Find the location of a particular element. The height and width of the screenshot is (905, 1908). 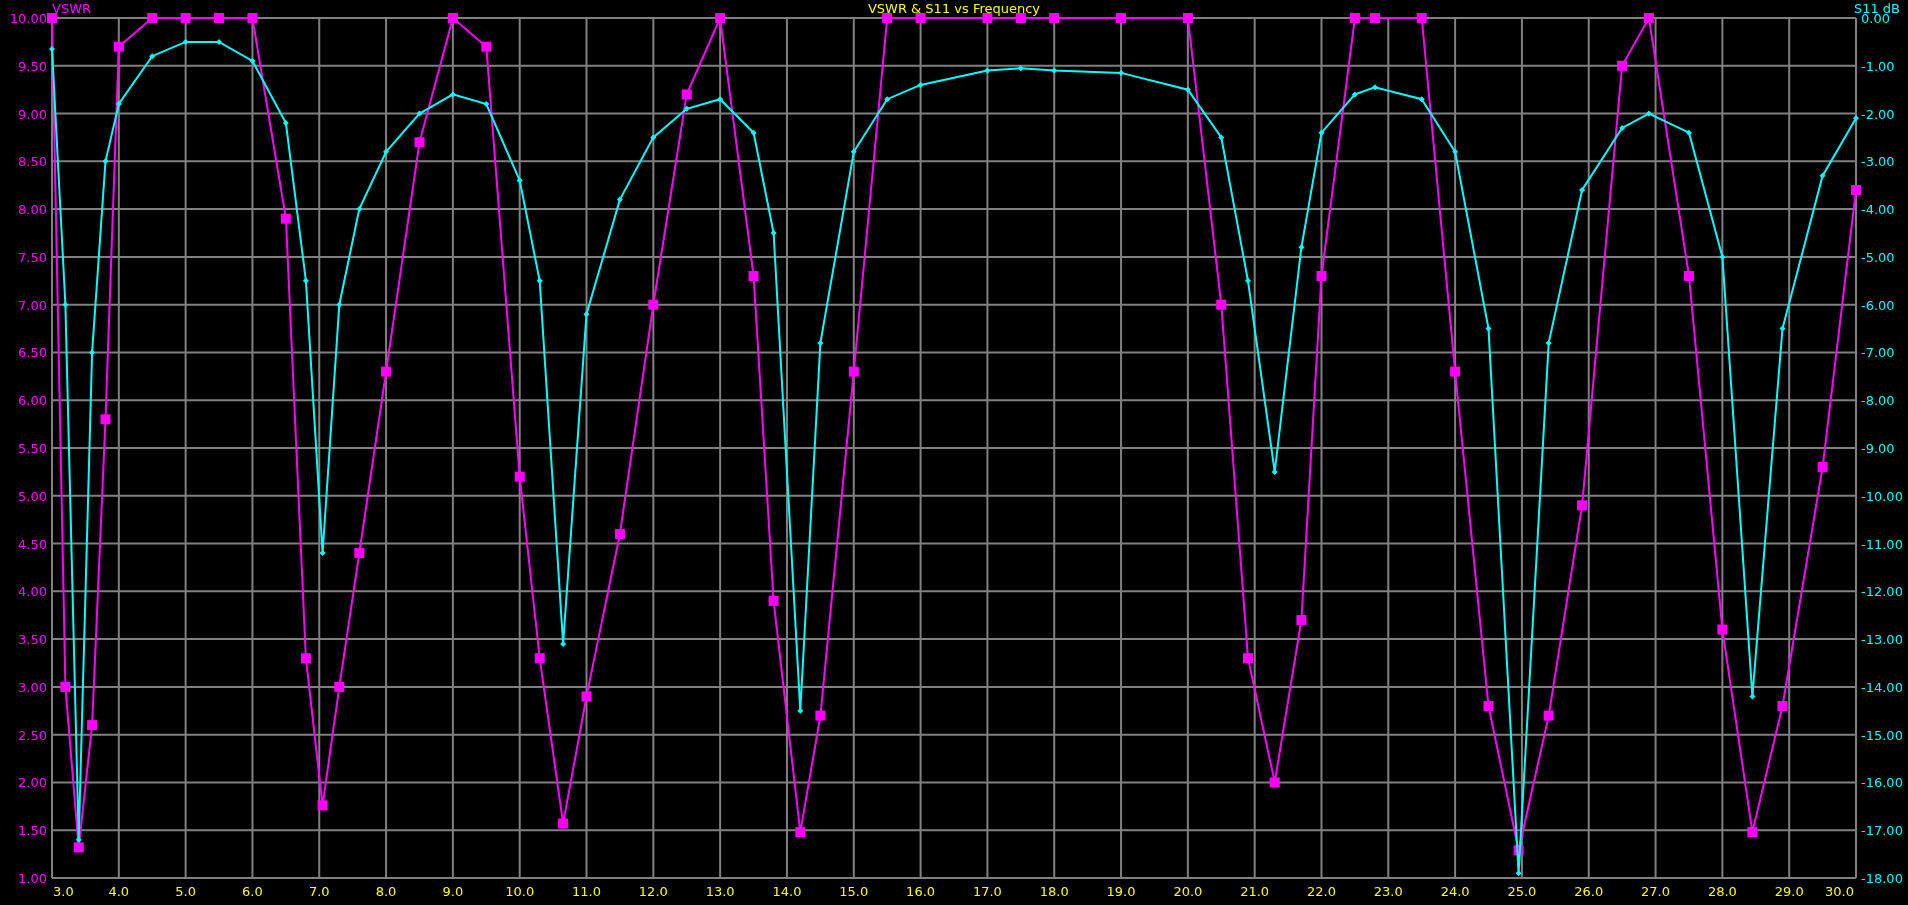

x-tick-label: 18.0 is located at coordinates (1054, 891).